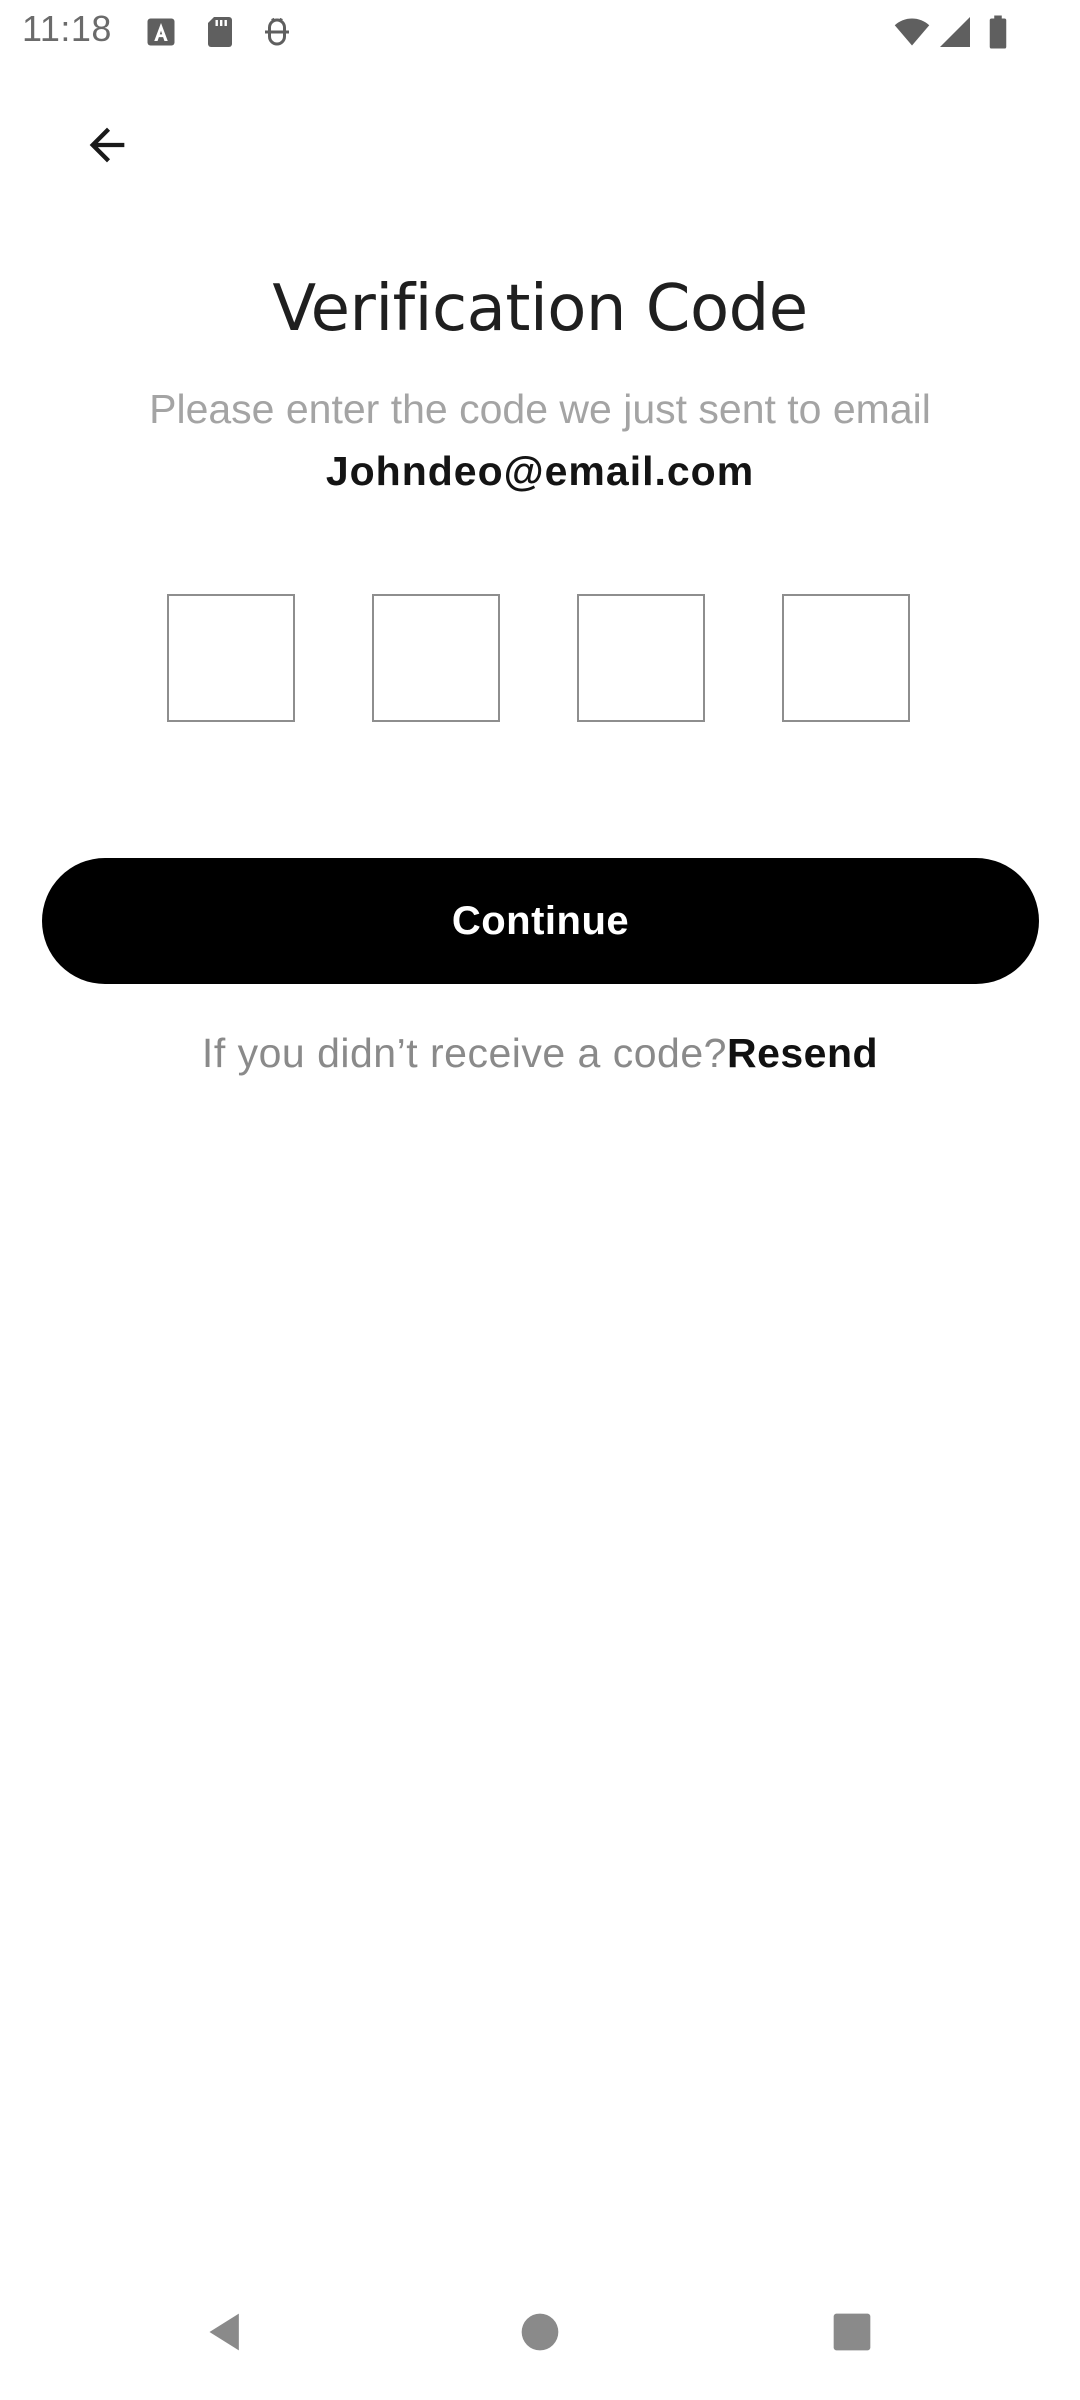 Image resolution: width=1080 pixels, height=2400 pixels. Describe the element at coordinates (955, 32) in the screenshot. I see `signal-icon` at that location.